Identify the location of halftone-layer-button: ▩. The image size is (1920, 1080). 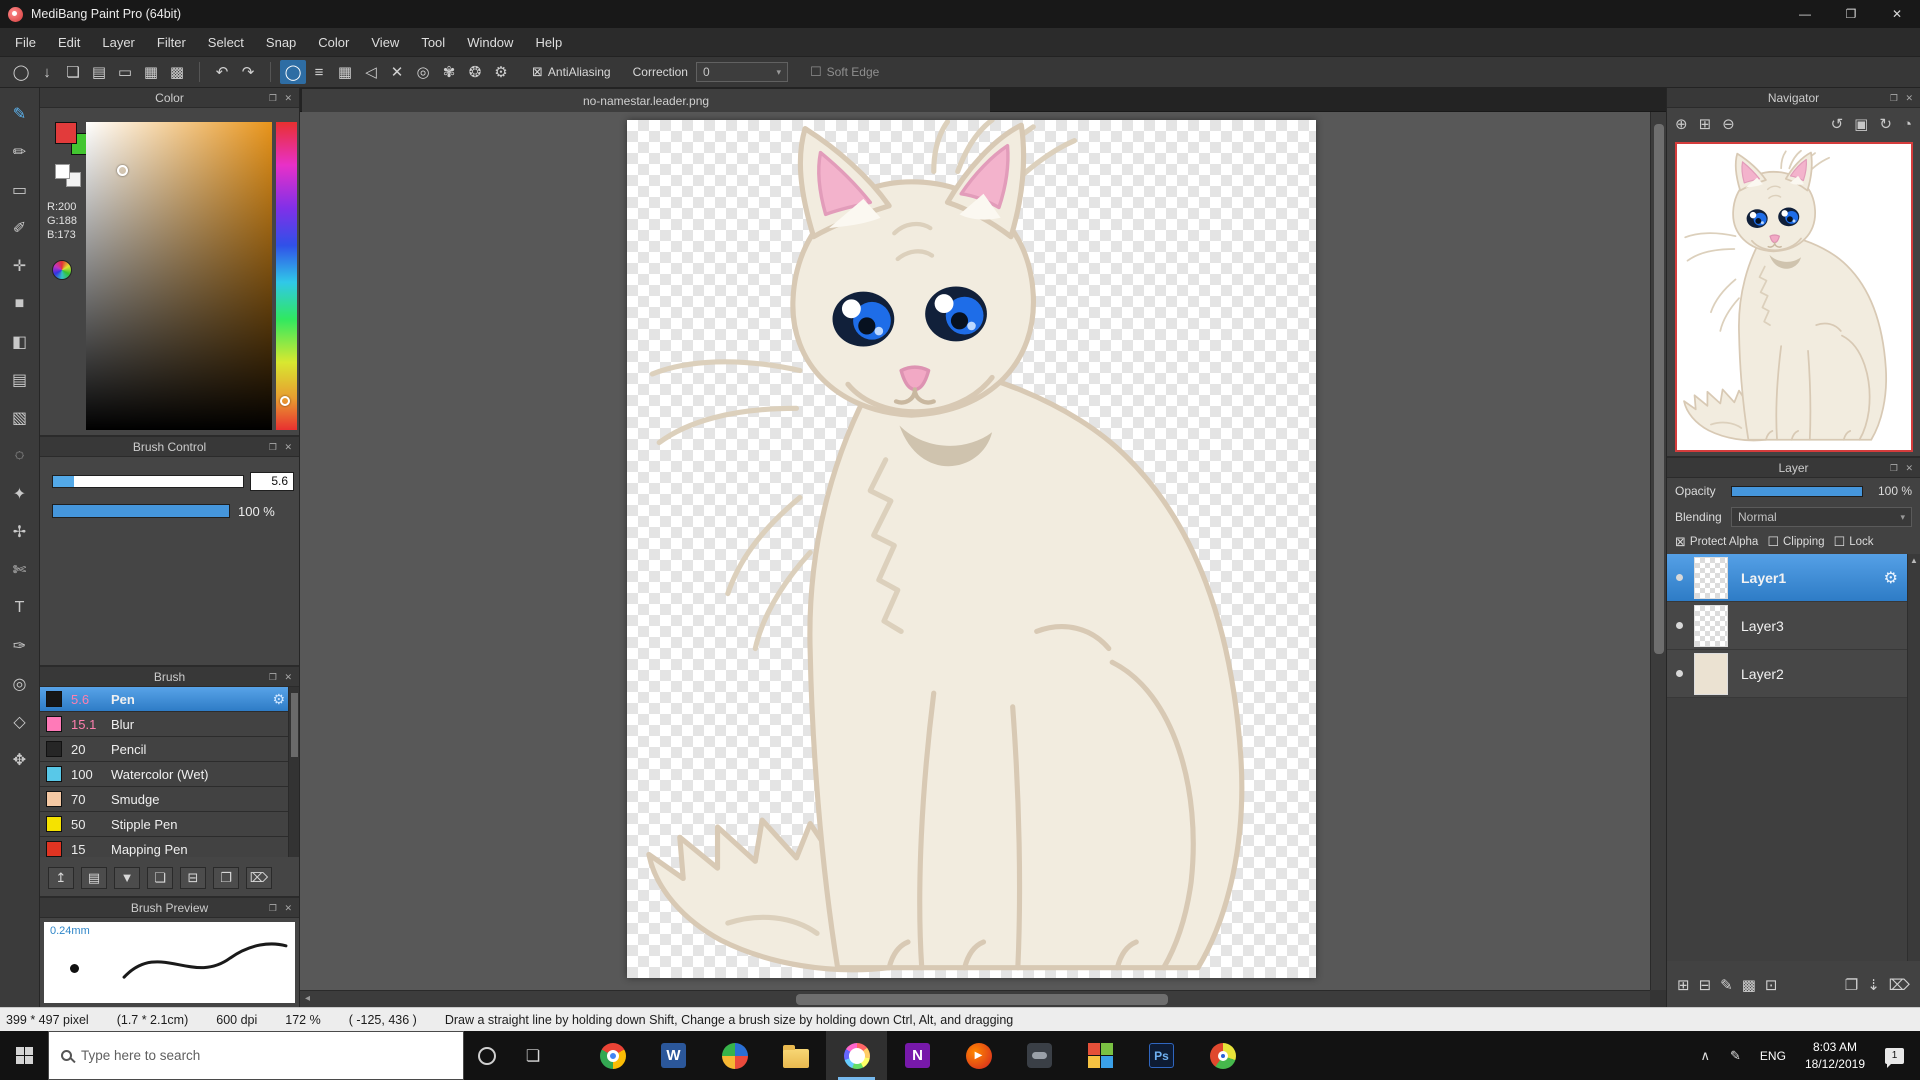
(1749, 985).